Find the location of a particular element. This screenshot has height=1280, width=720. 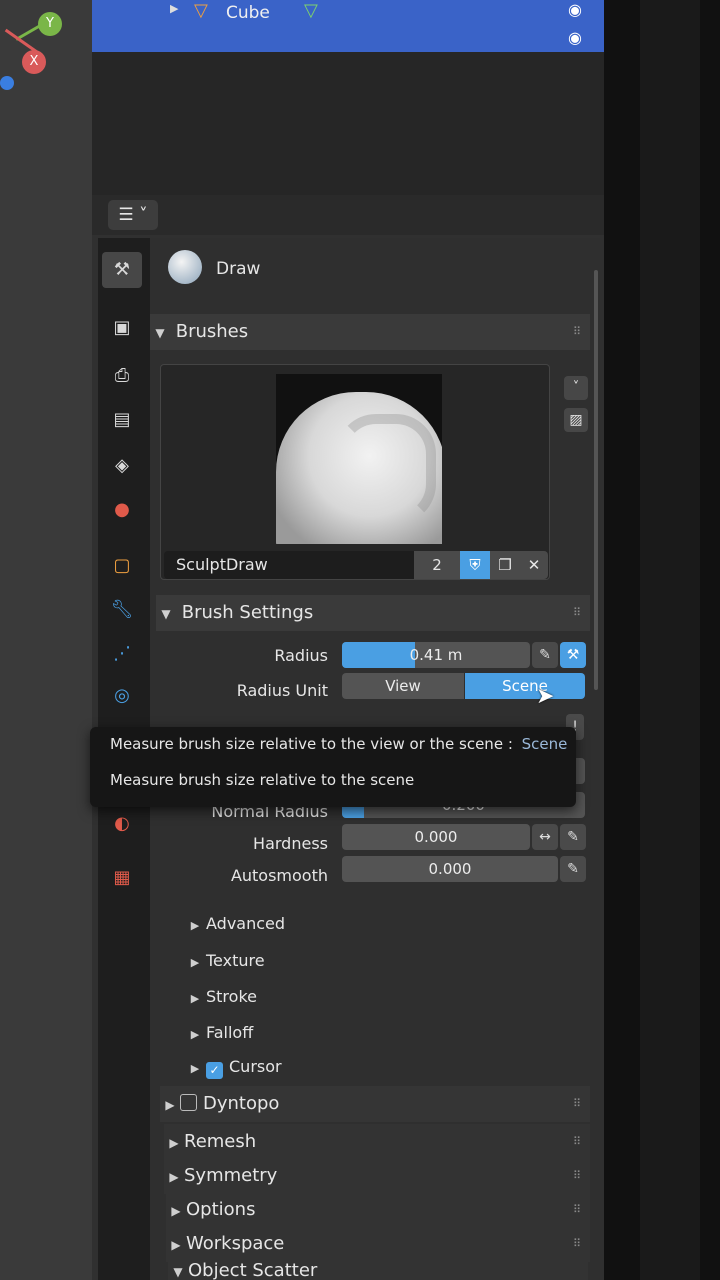

tab-tool: ⚒ is located at coordinates (122, 270).